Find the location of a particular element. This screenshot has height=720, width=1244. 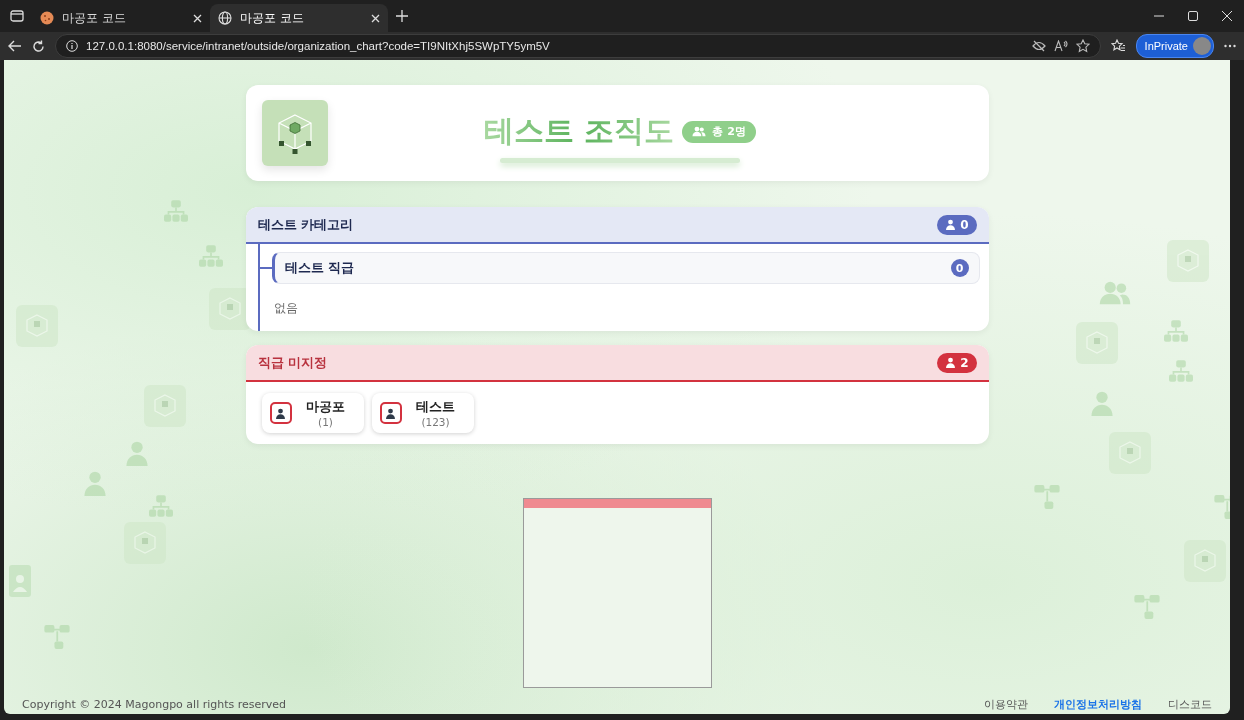

id-badge-icon is located at coordinates (20, 581).